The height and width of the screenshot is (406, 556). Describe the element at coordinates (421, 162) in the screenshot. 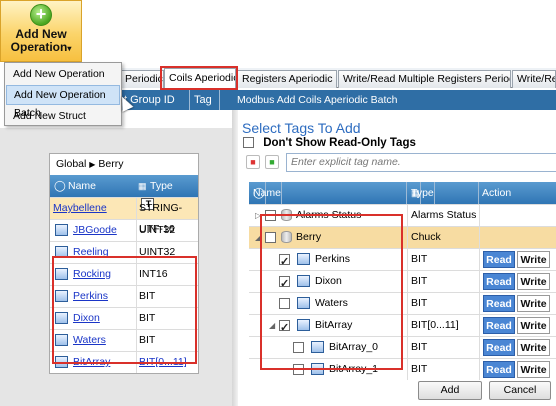

I see `tag-name-input: Enter explicit tag name.` at that location.